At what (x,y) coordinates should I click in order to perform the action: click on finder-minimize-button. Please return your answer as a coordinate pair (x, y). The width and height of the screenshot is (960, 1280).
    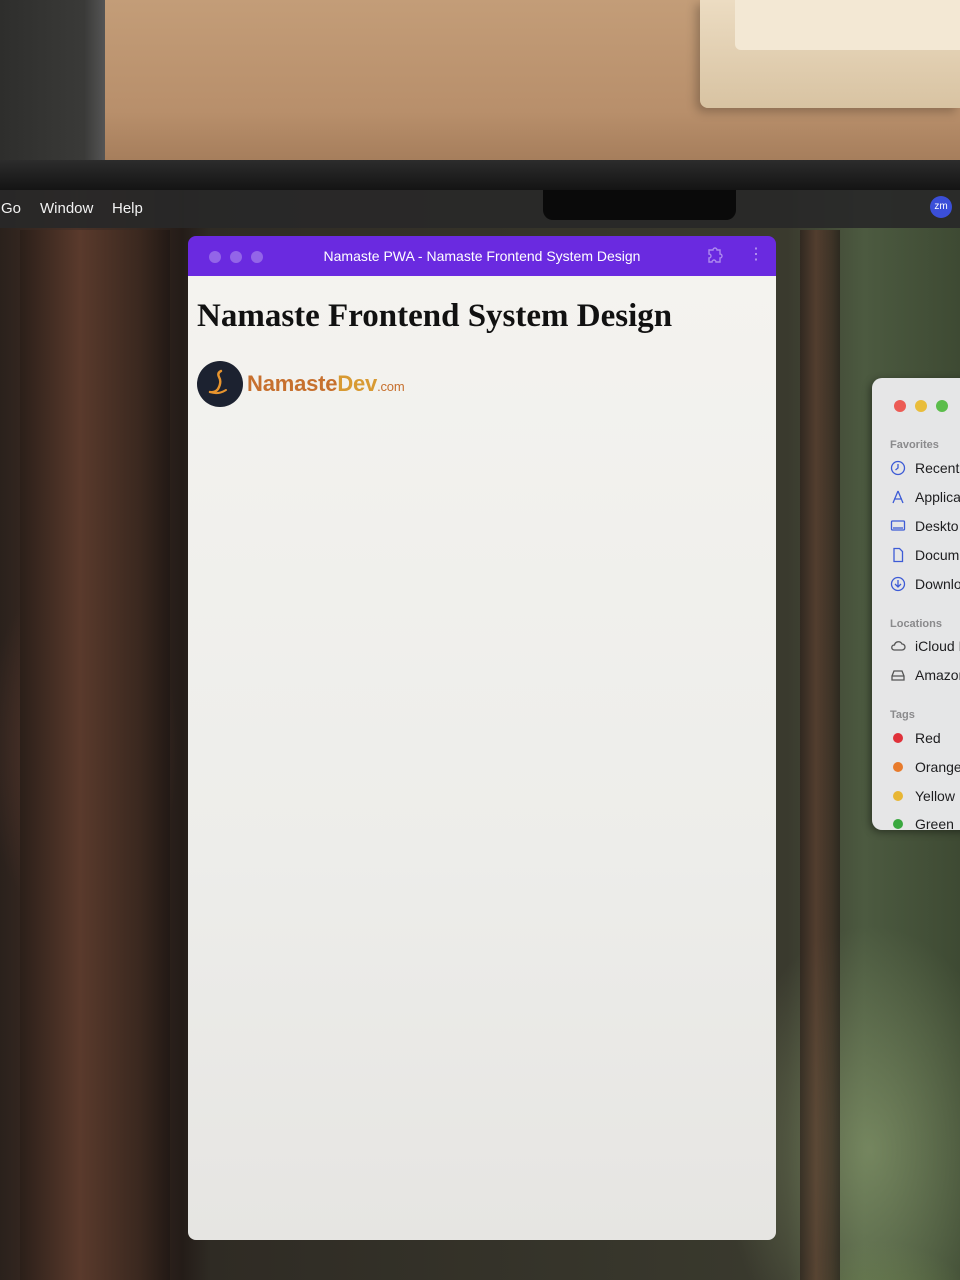
    Looking at the image, I should click on (921, 406).